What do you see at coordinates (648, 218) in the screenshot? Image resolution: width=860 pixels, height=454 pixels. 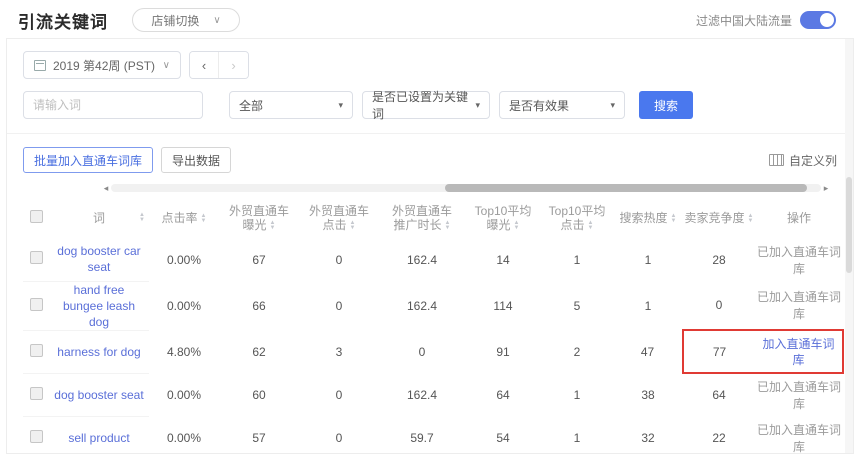 I see `column-header-search-heat: 搜索热度 ▲ ▼` at bounding box center [648, 218].